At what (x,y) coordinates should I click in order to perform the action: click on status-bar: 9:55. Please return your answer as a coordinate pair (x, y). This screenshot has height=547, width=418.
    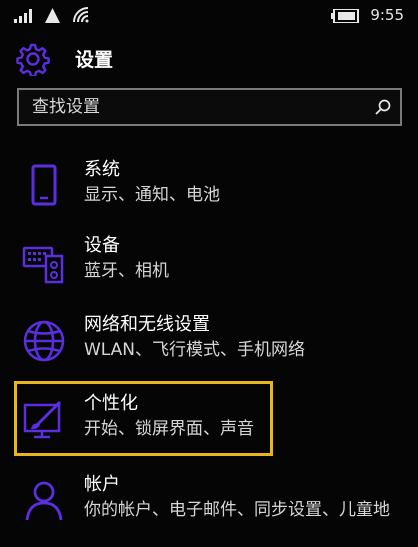
    Looking at the image, I should click on (209, 16).